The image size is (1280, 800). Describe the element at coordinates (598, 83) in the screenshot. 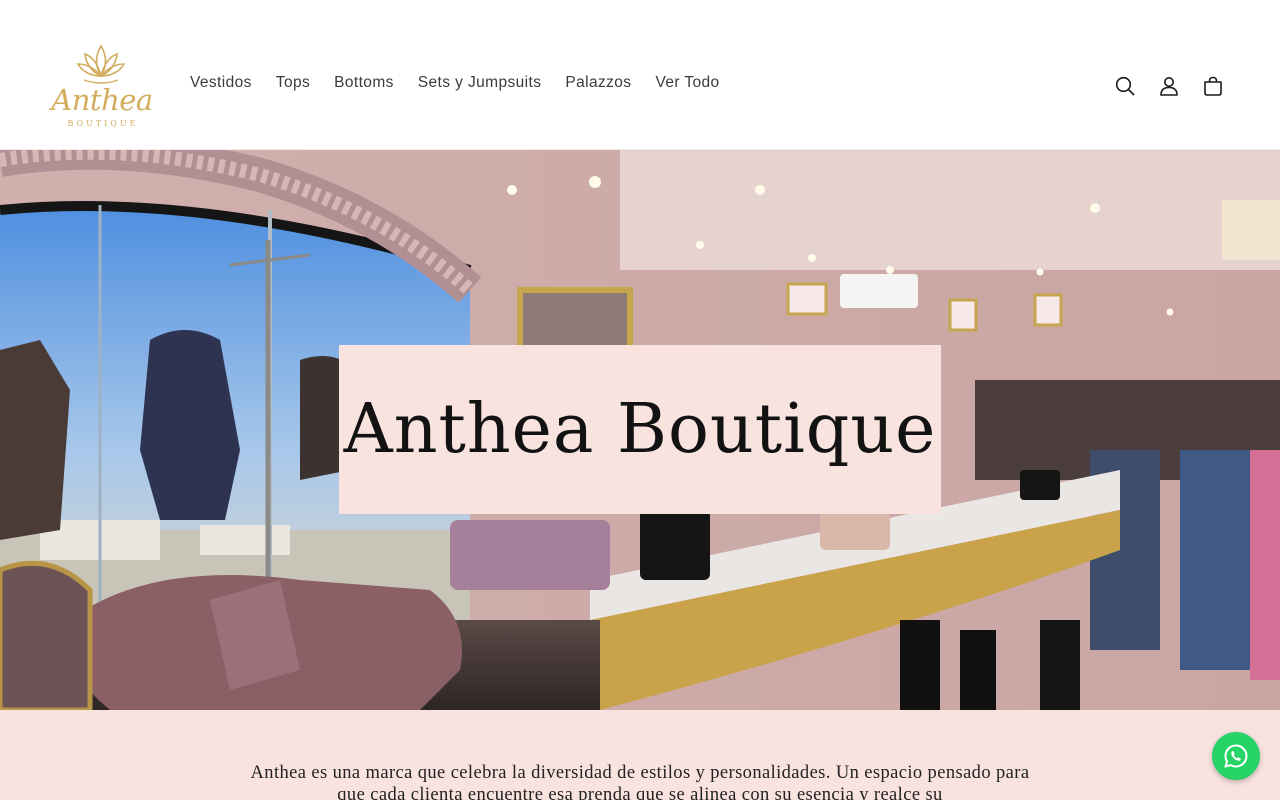

I see `nav-palazzos: Palazzos` at that location.